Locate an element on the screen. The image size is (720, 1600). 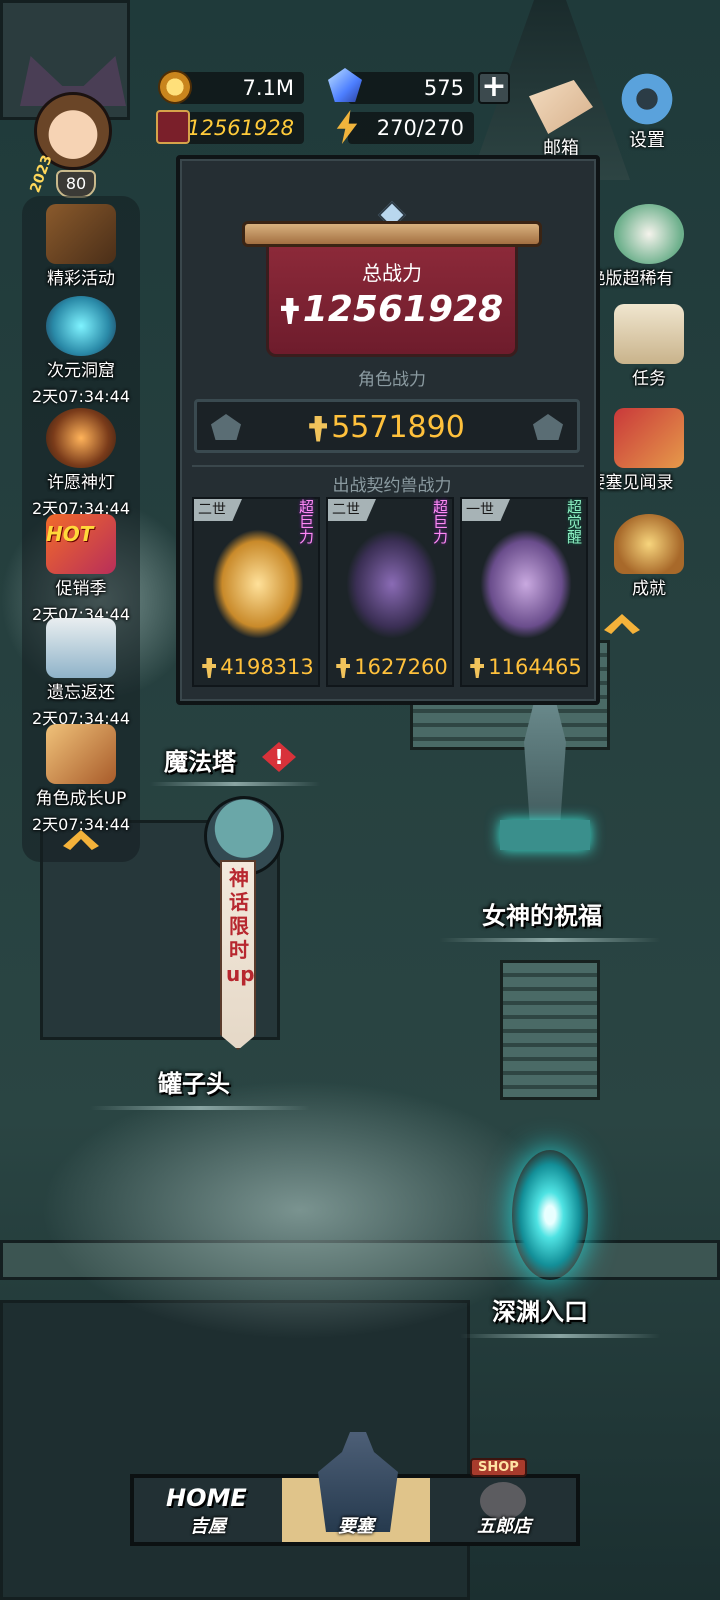
event-forget-return: 遗忘返还 2天07:34:44 is located at coordinates (81, 673).